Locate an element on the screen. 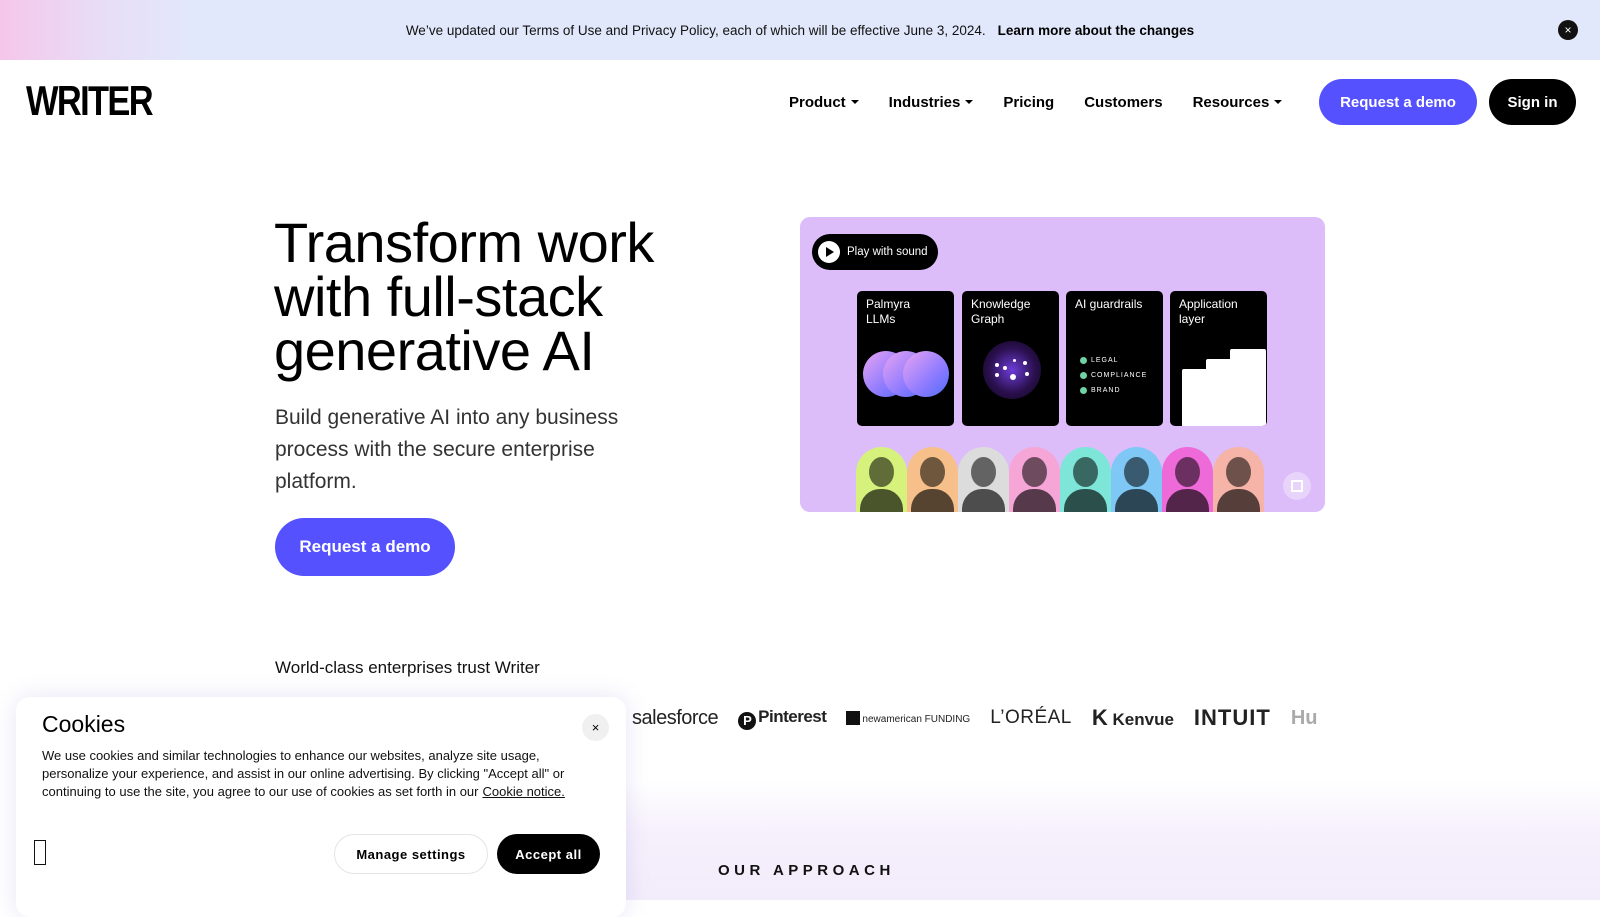 Image resolution: width=1600 pixels, height=917 pixels. play-label: Play with sound is located at coordinates (887, 252).